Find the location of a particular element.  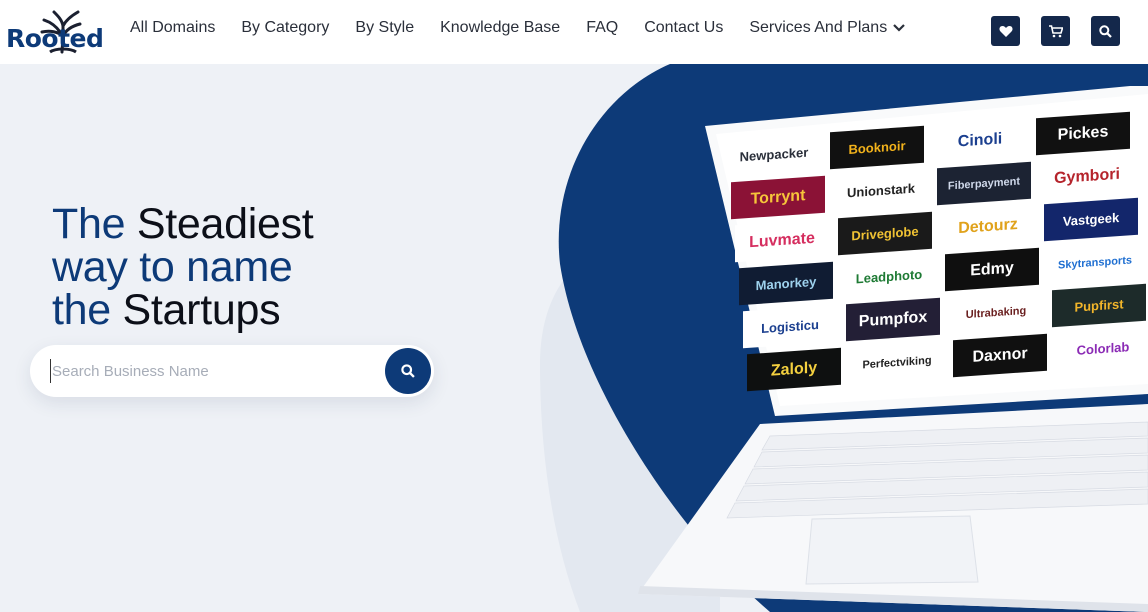

cart-button is located at coordinates (1055, 31).